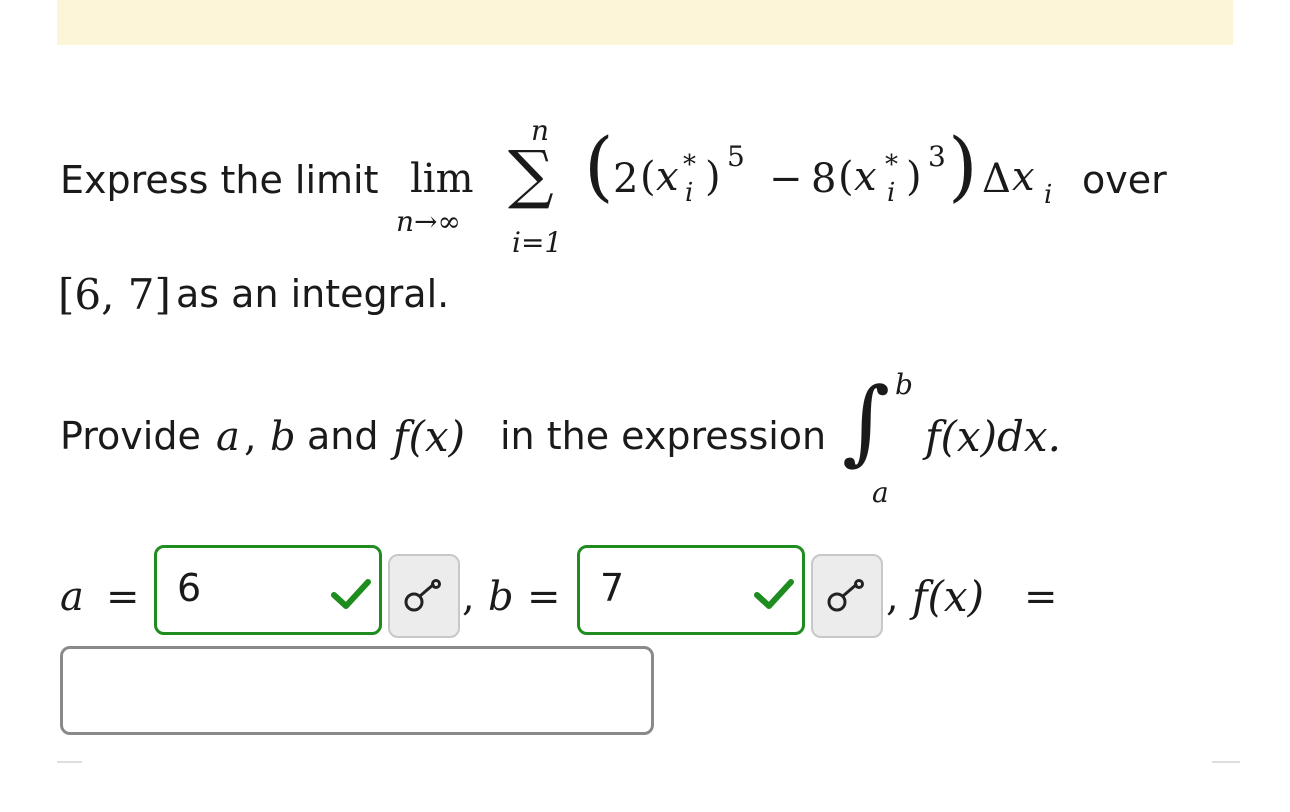 The height and width of the screenshot is (812, 1290). I want to click on problem-prefix: Express the limit, so click(219, 180).